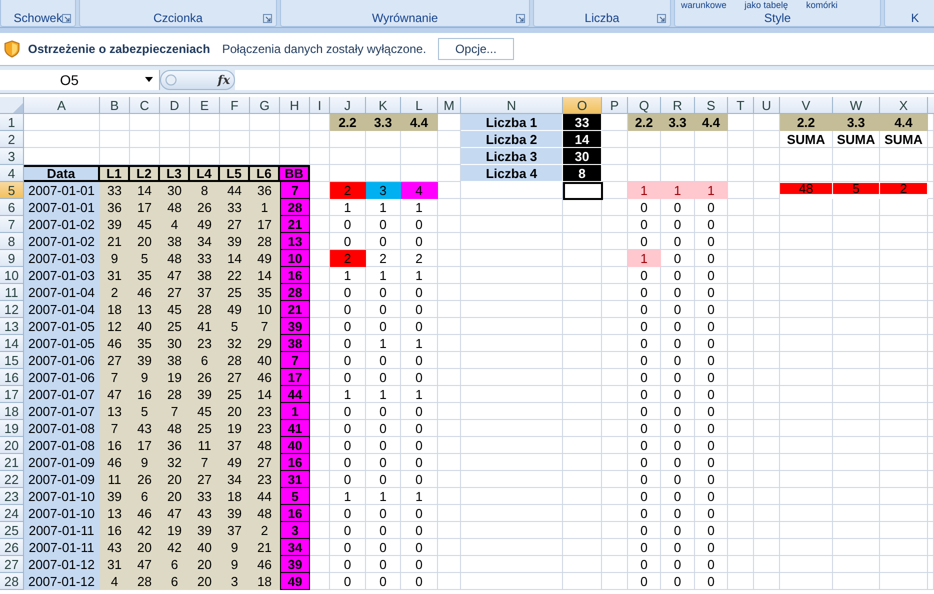  I want to click on row-header: 2, so click(12, 139).